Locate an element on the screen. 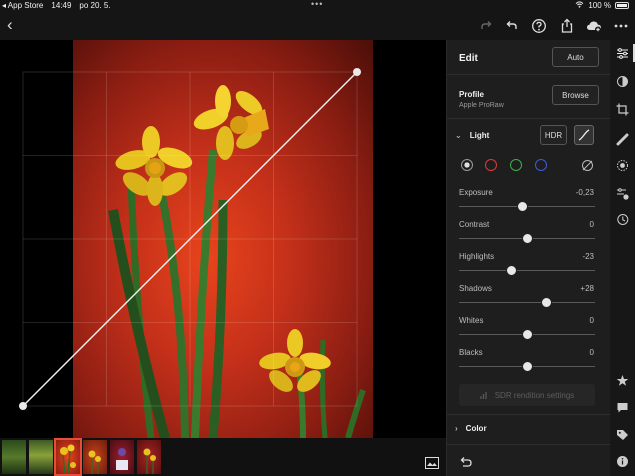 Image resolution: width=635 pixels, height=476 pixels. whites-label: Whites is located at coordinates (471, 320).